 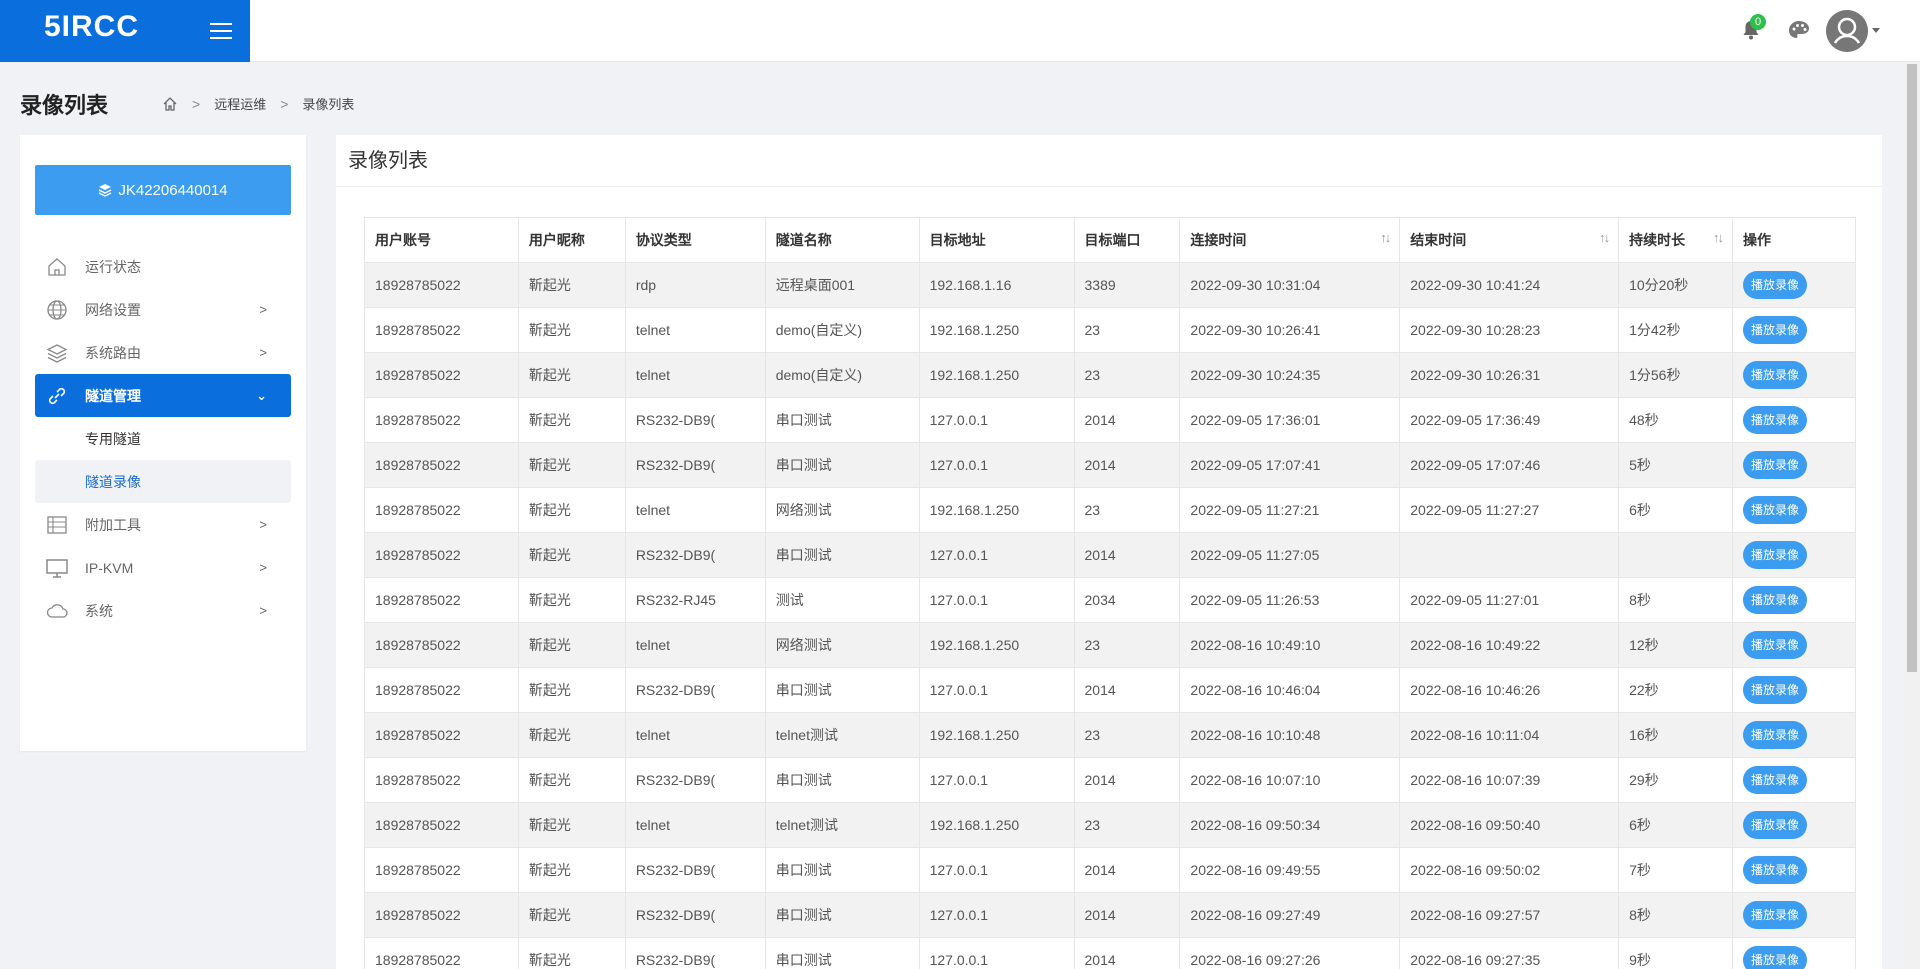 What do you see at coordinates (695, 465) in the screenshot?
I see `cell-protocol: RS232-DB9(` at bounding box center [695, 465].